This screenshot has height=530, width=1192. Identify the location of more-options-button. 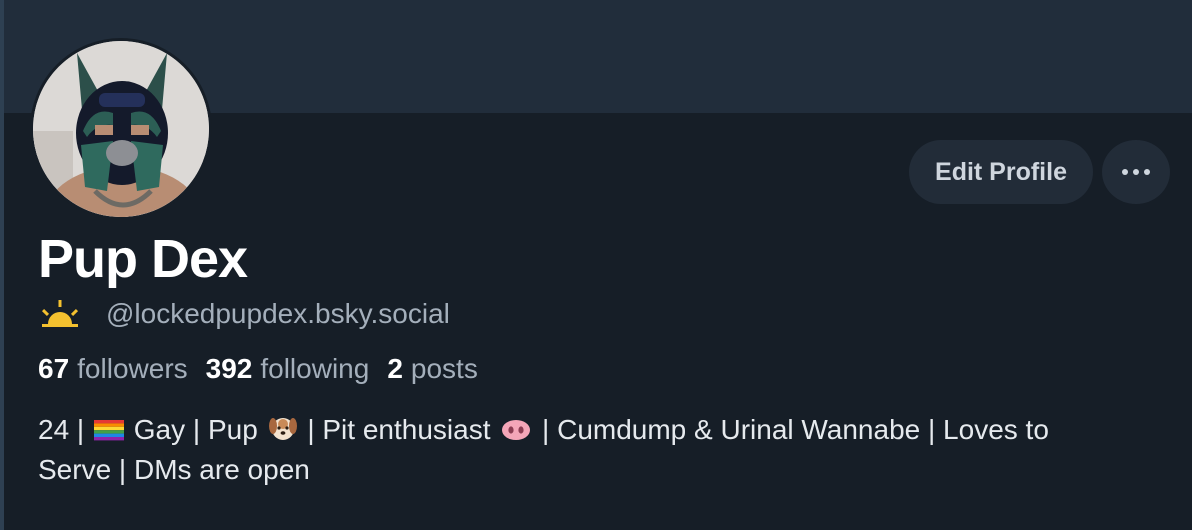
(1136, 172).